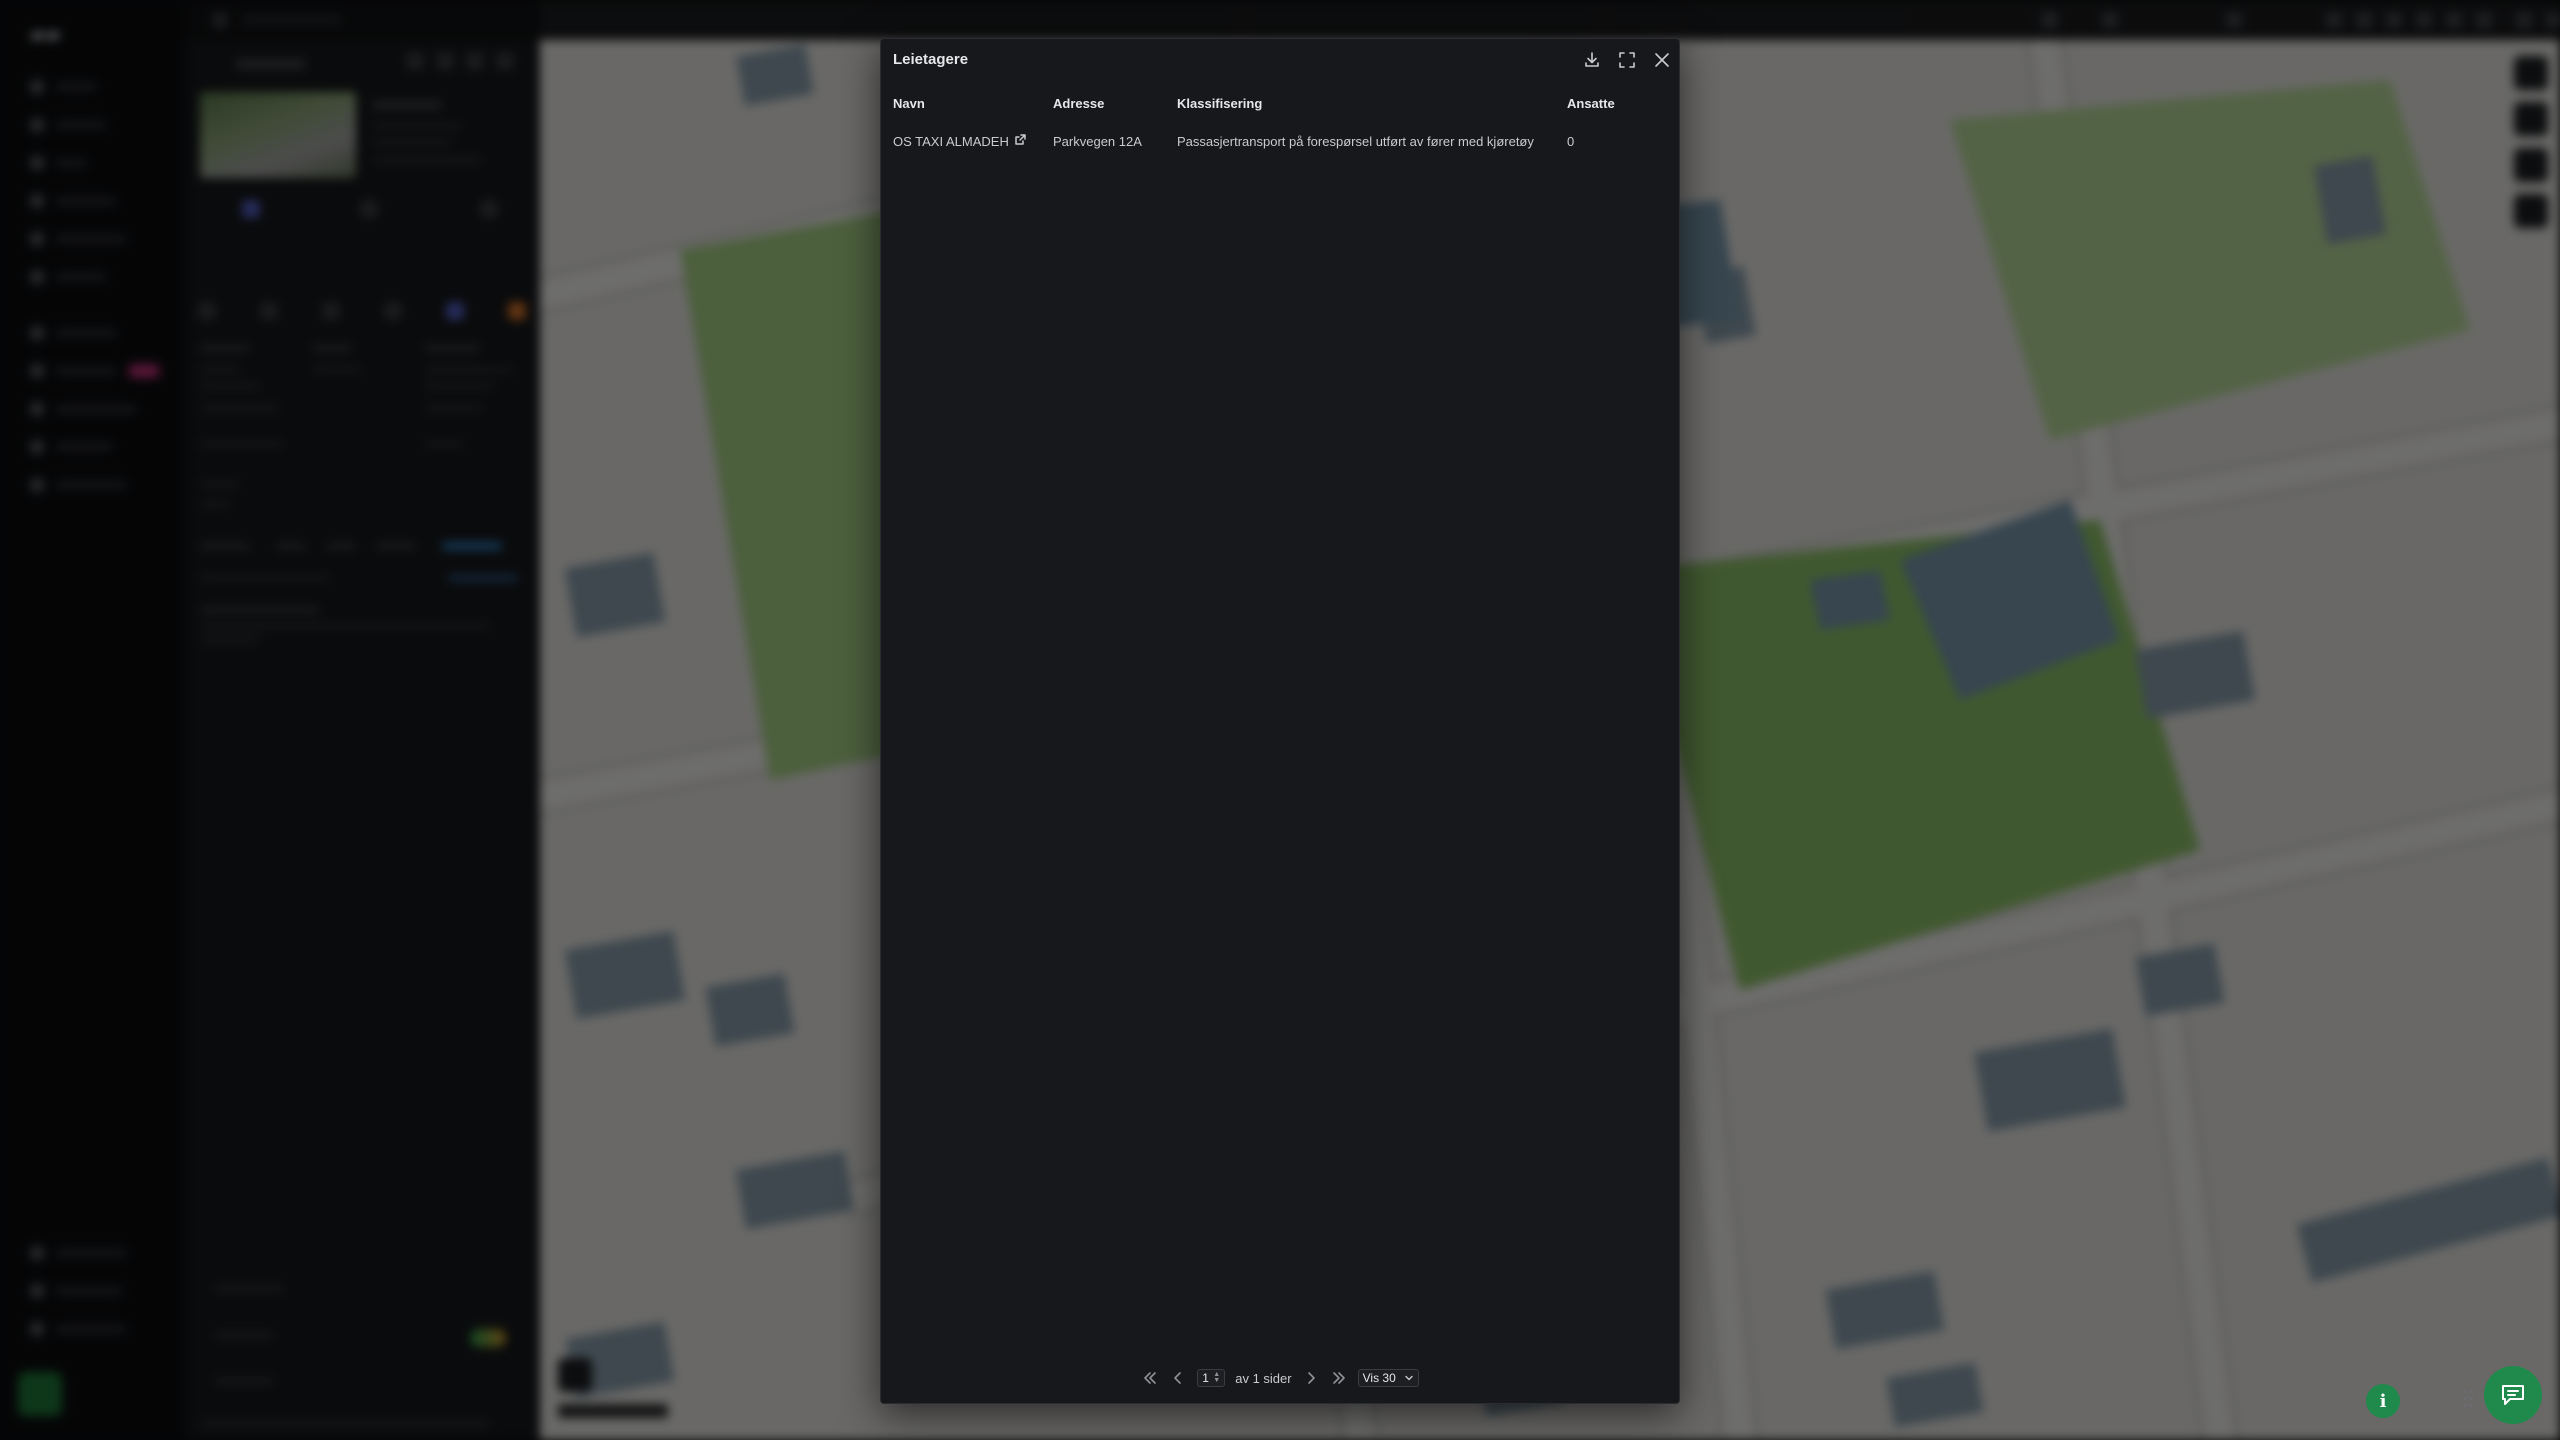 This screenshot has width=2560, height=1440. What do you see at coordinates (1205, 1378) in the screenshot?
I see `page-number: 1` at bounding box center [1205, 1378].